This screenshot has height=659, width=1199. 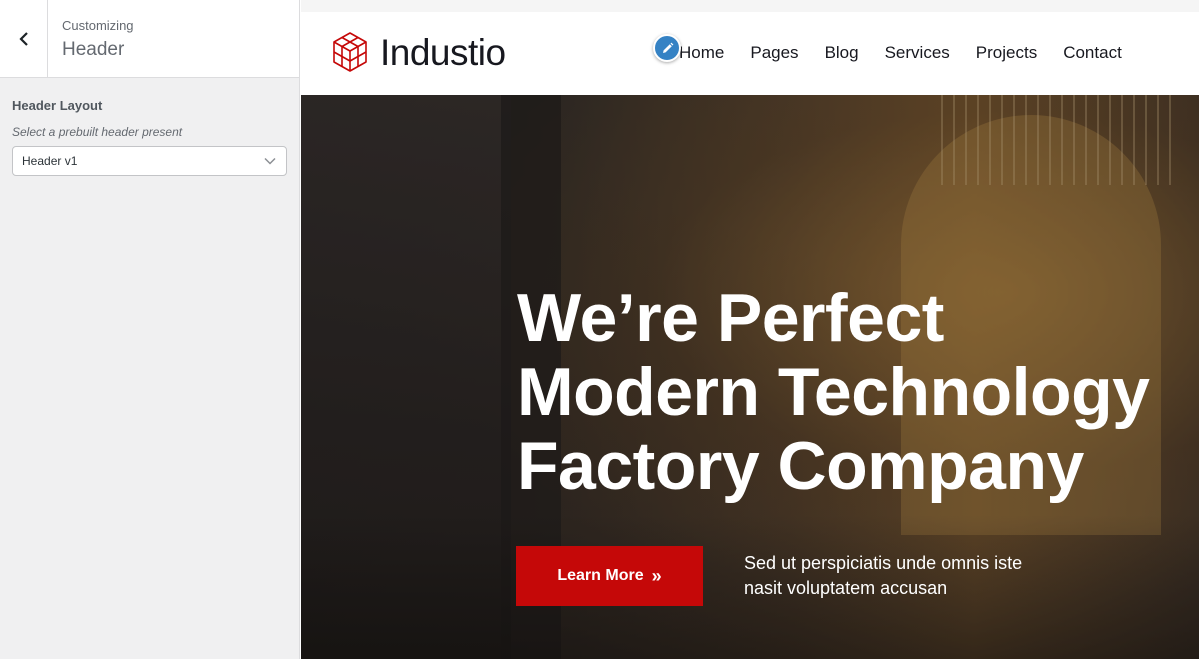 What do you see at coordinates (98, 25) in the screenshot?
I see `breadcrumb: Customizing` at bounding box center [98, 25].